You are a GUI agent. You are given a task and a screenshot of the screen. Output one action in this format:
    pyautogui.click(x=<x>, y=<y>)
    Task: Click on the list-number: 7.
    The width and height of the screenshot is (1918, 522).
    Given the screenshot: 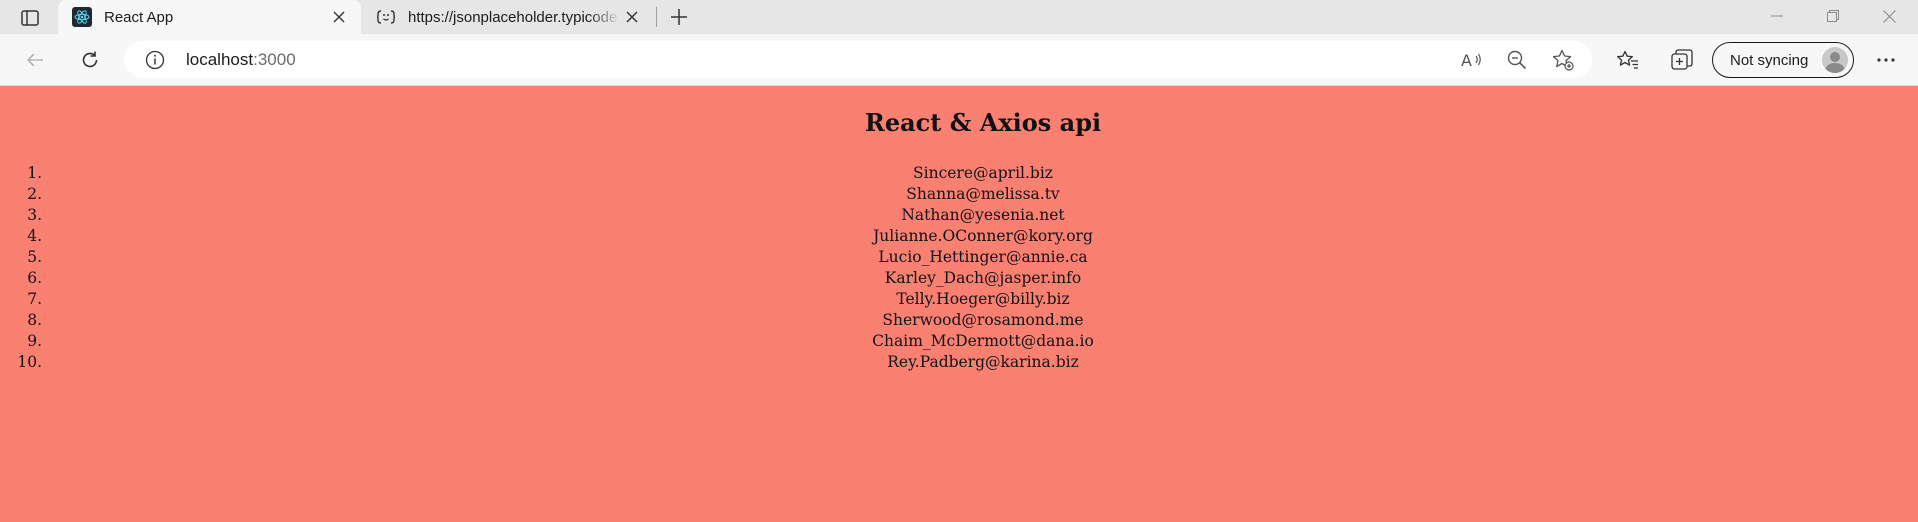 What is the action you would take?
    pyautogui.click(x=34, y=299)
    